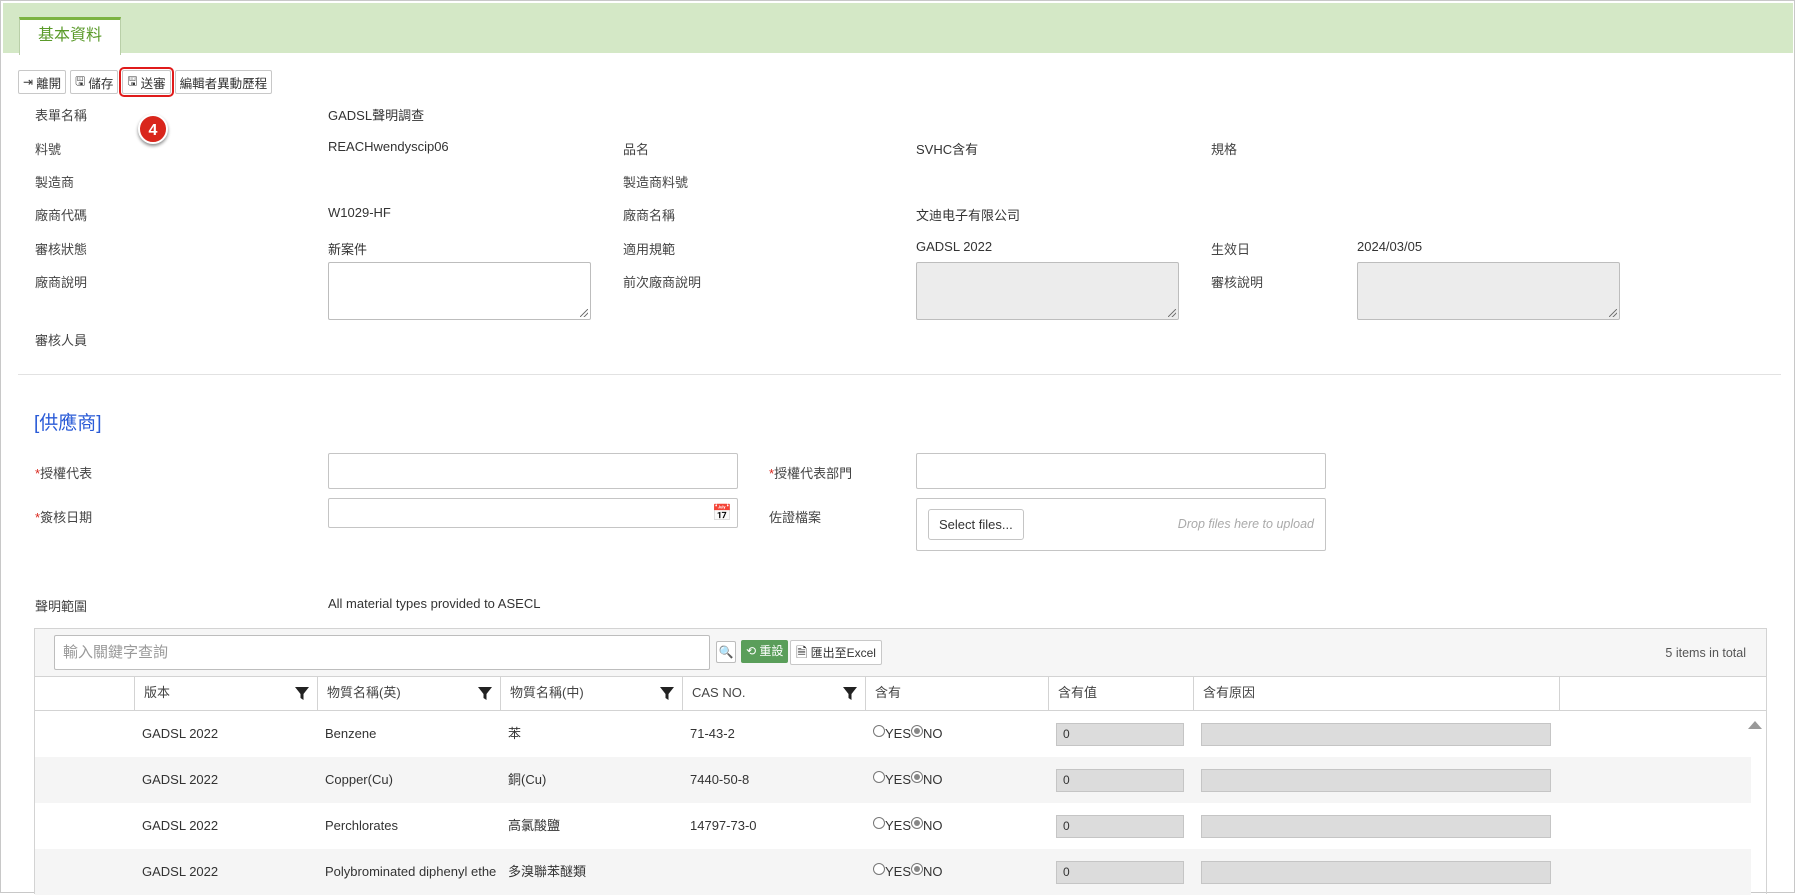  I want to click on cell-name-en: Copper(Cu), so click(359, 779).